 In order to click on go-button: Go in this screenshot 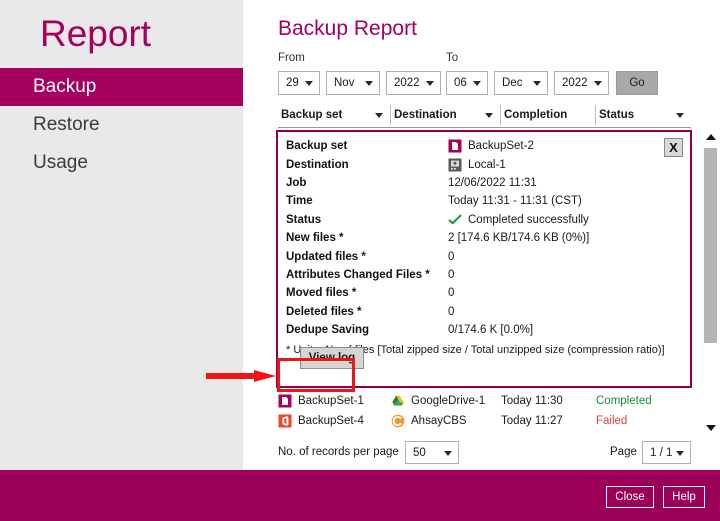, I will do `click(637, 83)`.